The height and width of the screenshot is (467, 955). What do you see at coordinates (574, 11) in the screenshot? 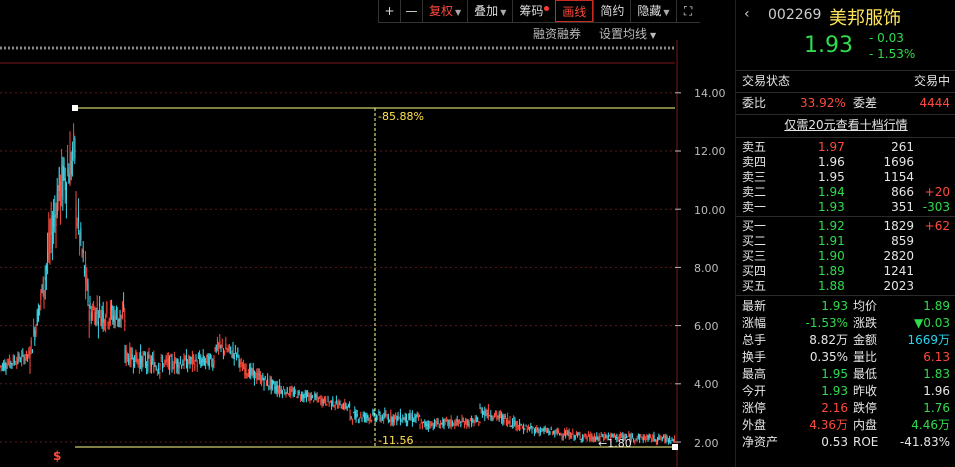
I see `draw-line-button: 画线` at bounding box center [574, 11].